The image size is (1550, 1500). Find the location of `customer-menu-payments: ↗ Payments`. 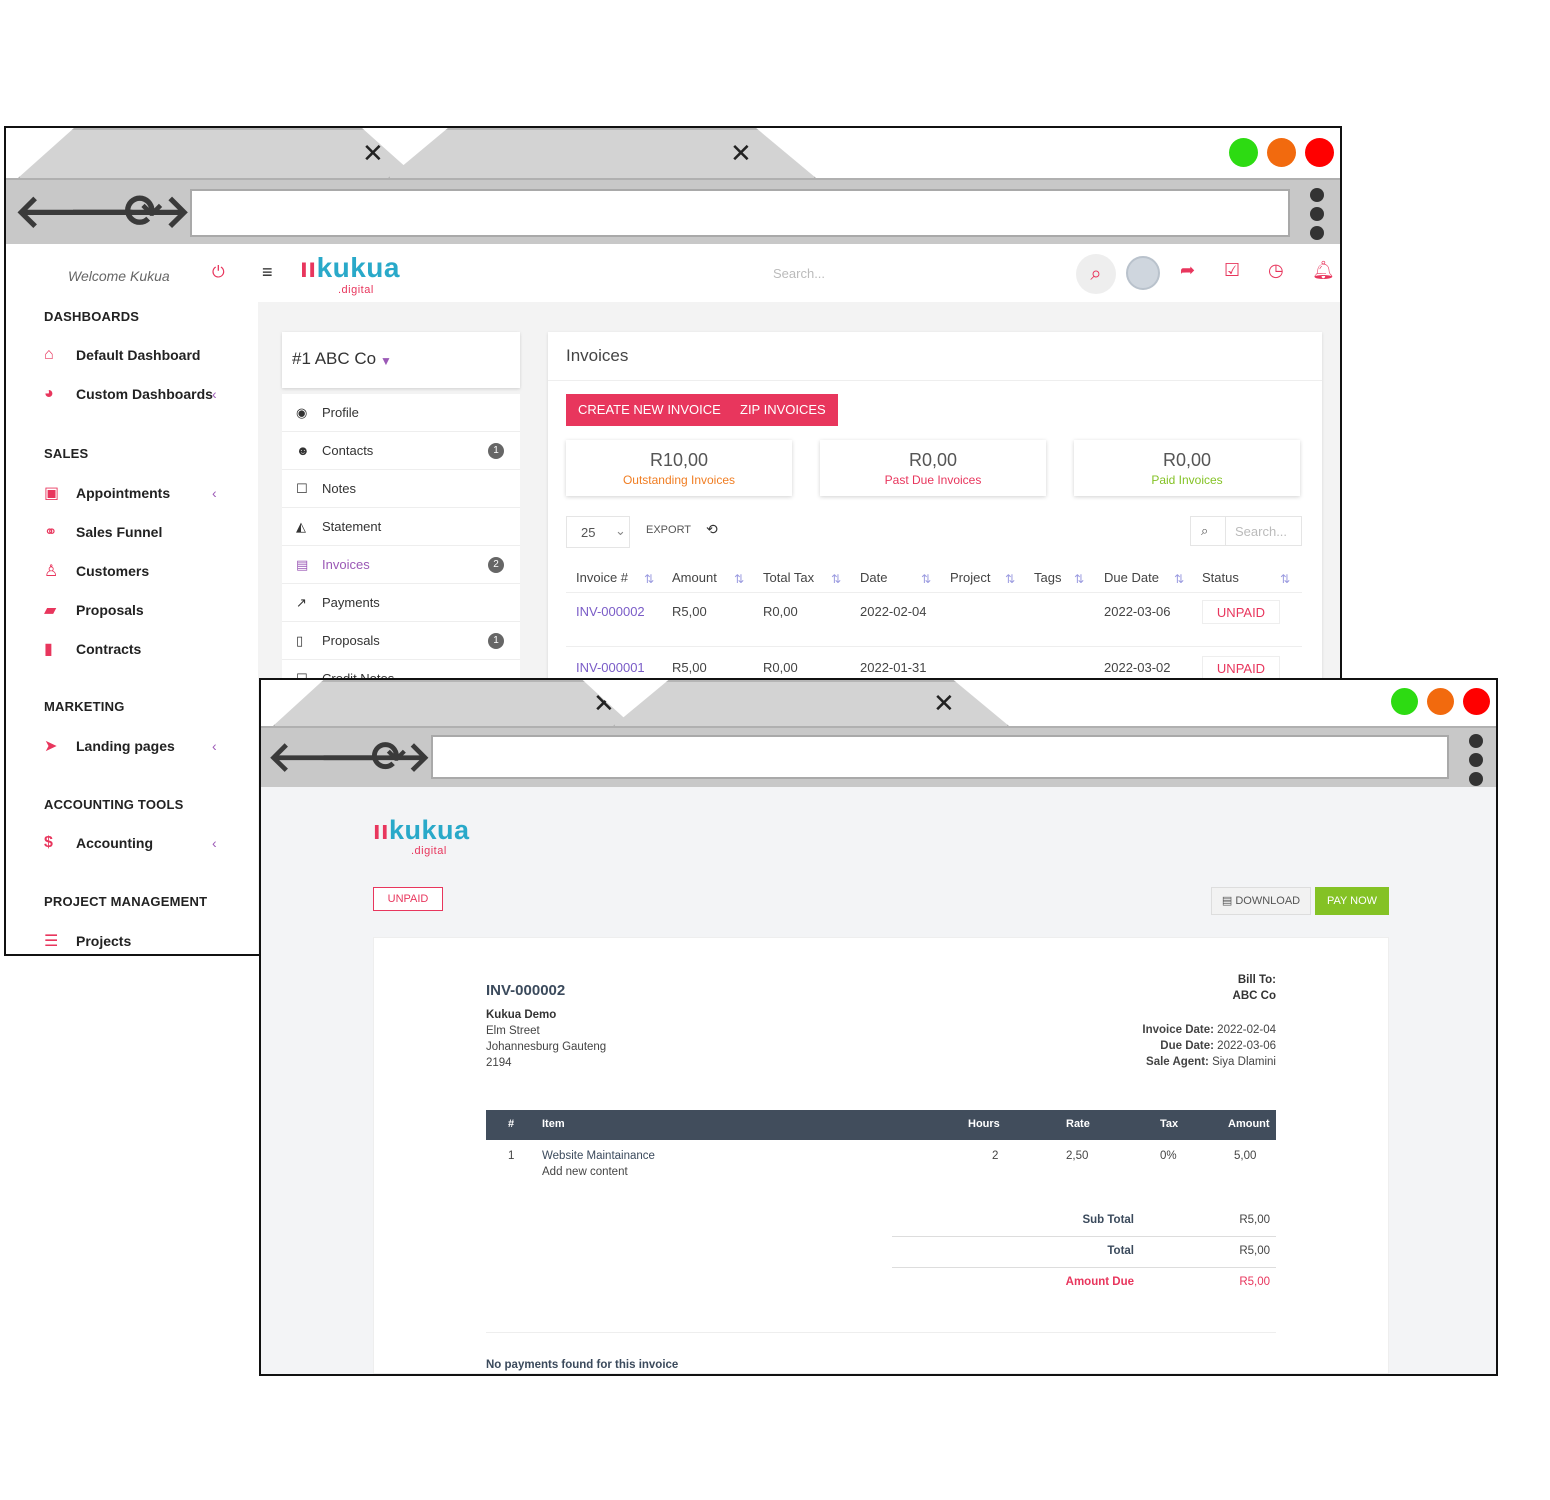

customer-menu-payments: ↗ Payments is located at coordinates (401, 603).